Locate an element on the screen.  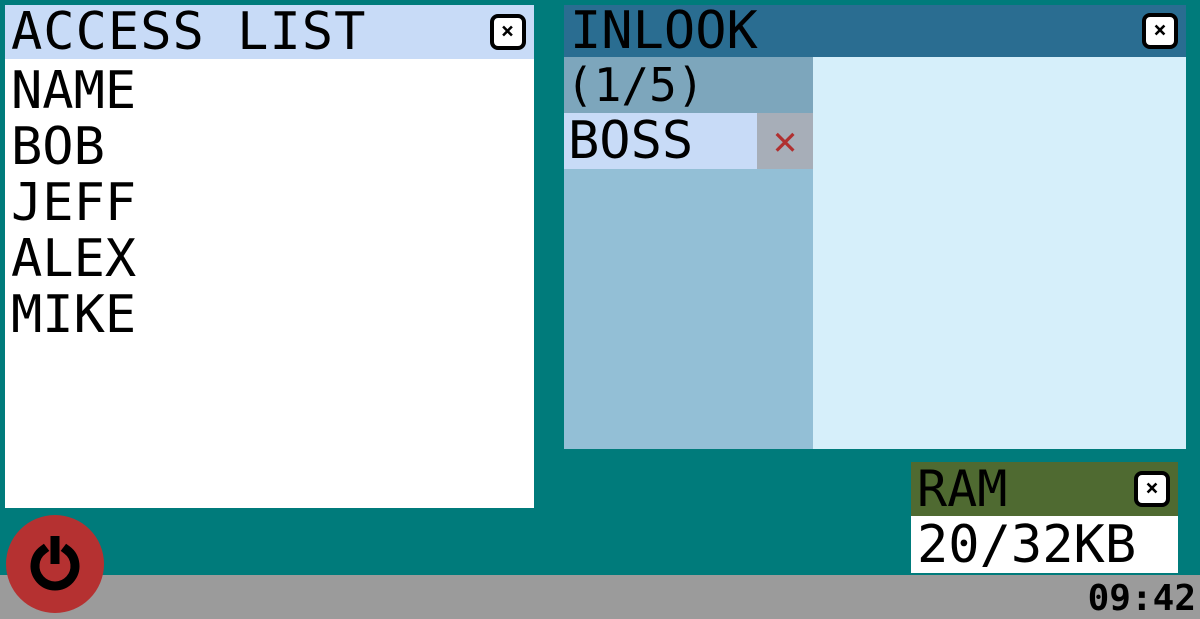
inlook-titlebar: INLOOK is located at coordinates (875, 31).